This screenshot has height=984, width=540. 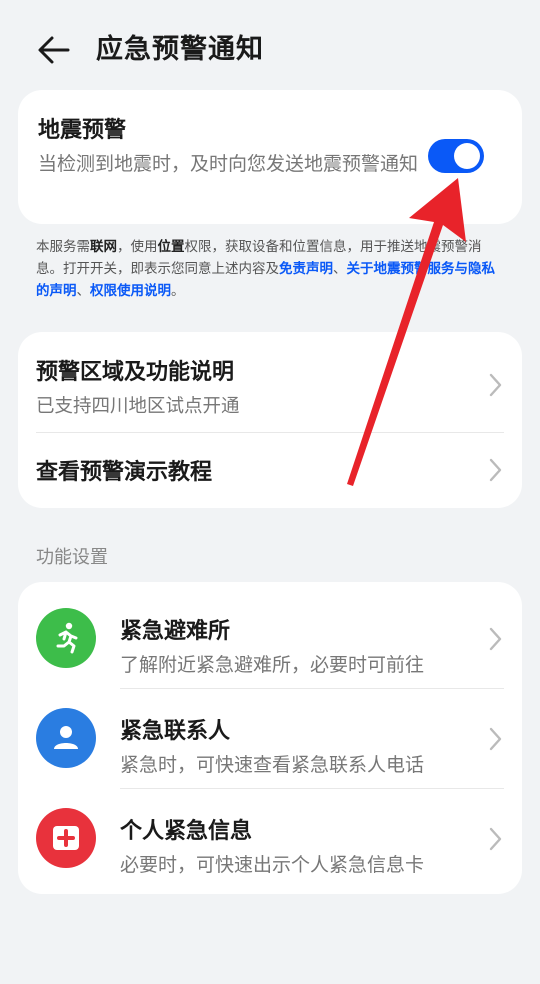 I want to click on notice-text: 本服务需, so click(x=63, y=247).